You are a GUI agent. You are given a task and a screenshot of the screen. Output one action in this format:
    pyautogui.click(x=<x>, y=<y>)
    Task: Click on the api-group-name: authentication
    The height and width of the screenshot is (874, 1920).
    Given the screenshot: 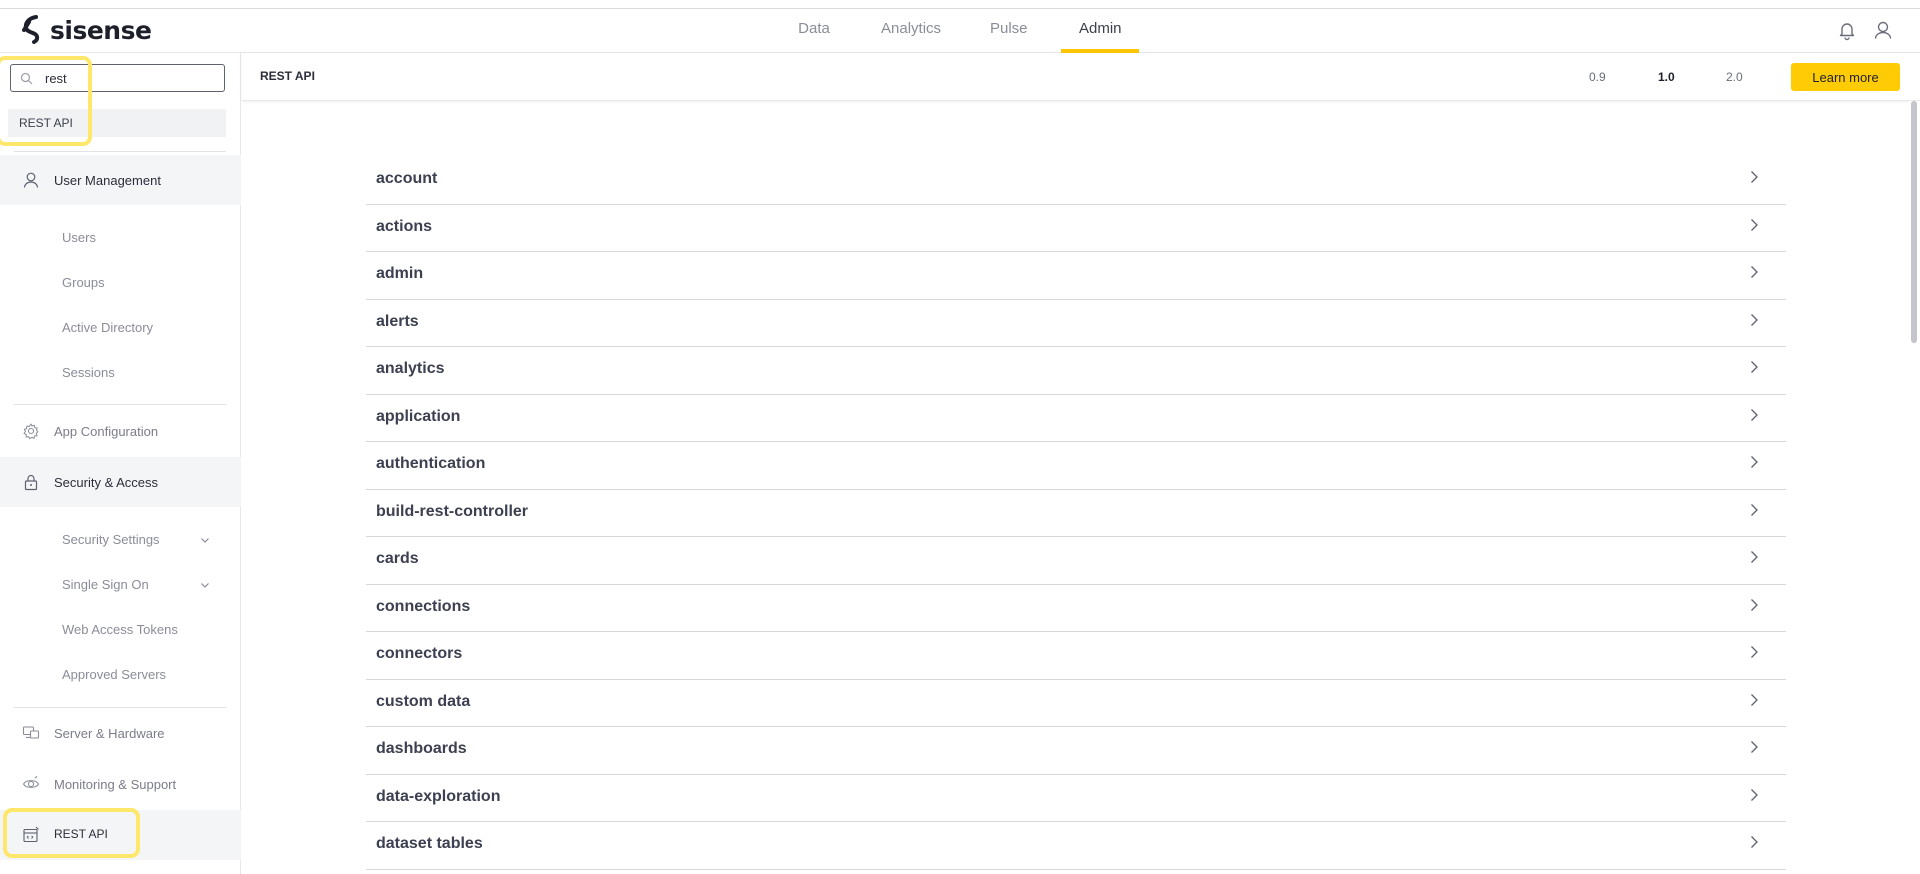 What is the action you would take?
    pyautogui.click(x=431, y=463)
    